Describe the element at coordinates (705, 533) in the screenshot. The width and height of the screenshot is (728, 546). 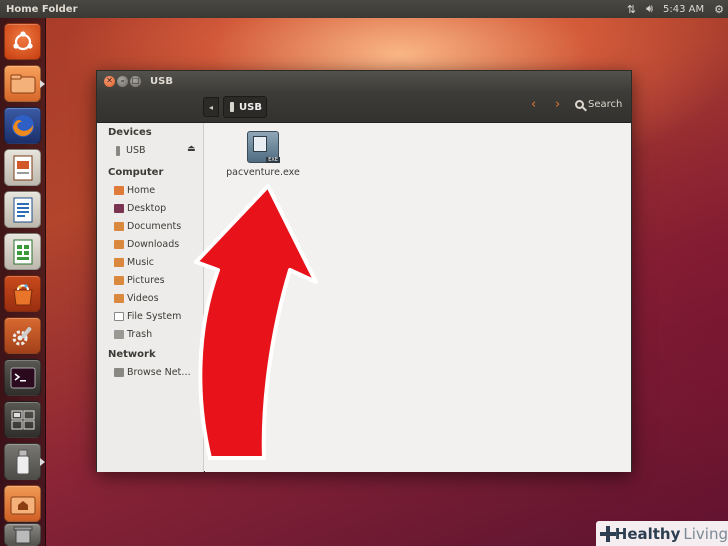
I see `watermark-living: Living` at that location.